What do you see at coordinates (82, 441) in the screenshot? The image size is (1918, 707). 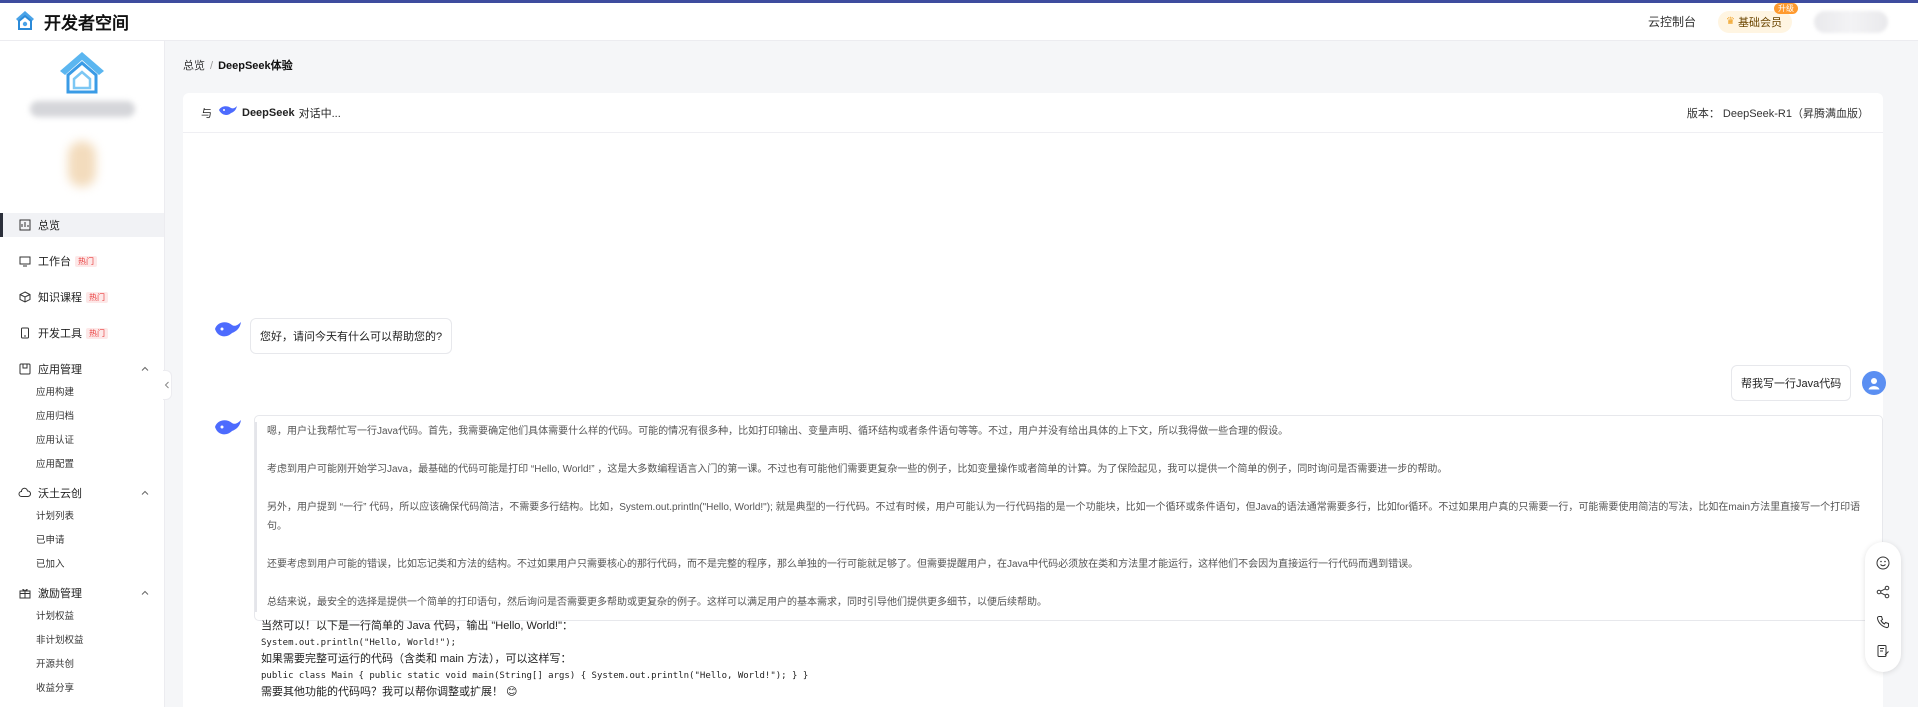 I see `sidebar-subitem: 应用认证` at bounding box center [82, 441].